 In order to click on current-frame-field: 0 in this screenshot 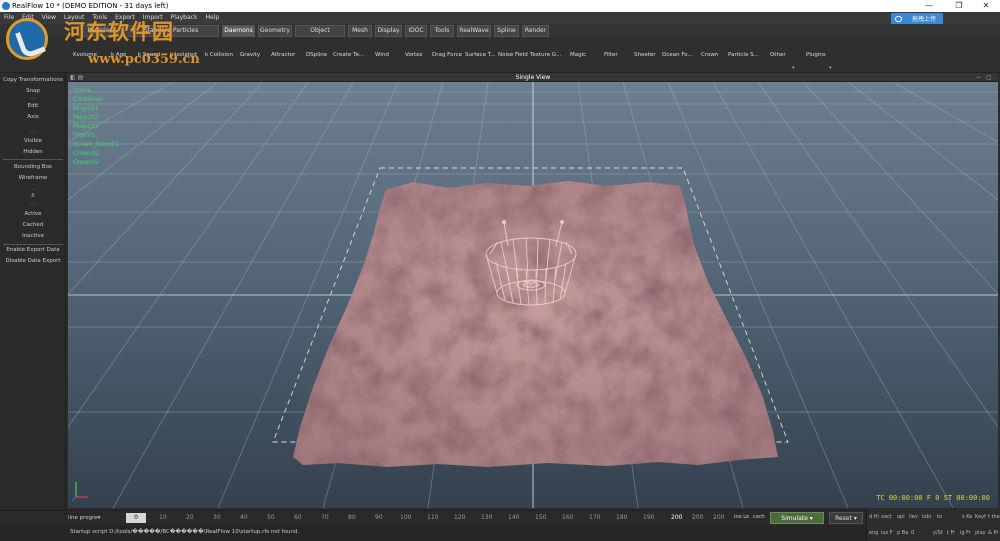, I will do `click(136, 518)`.